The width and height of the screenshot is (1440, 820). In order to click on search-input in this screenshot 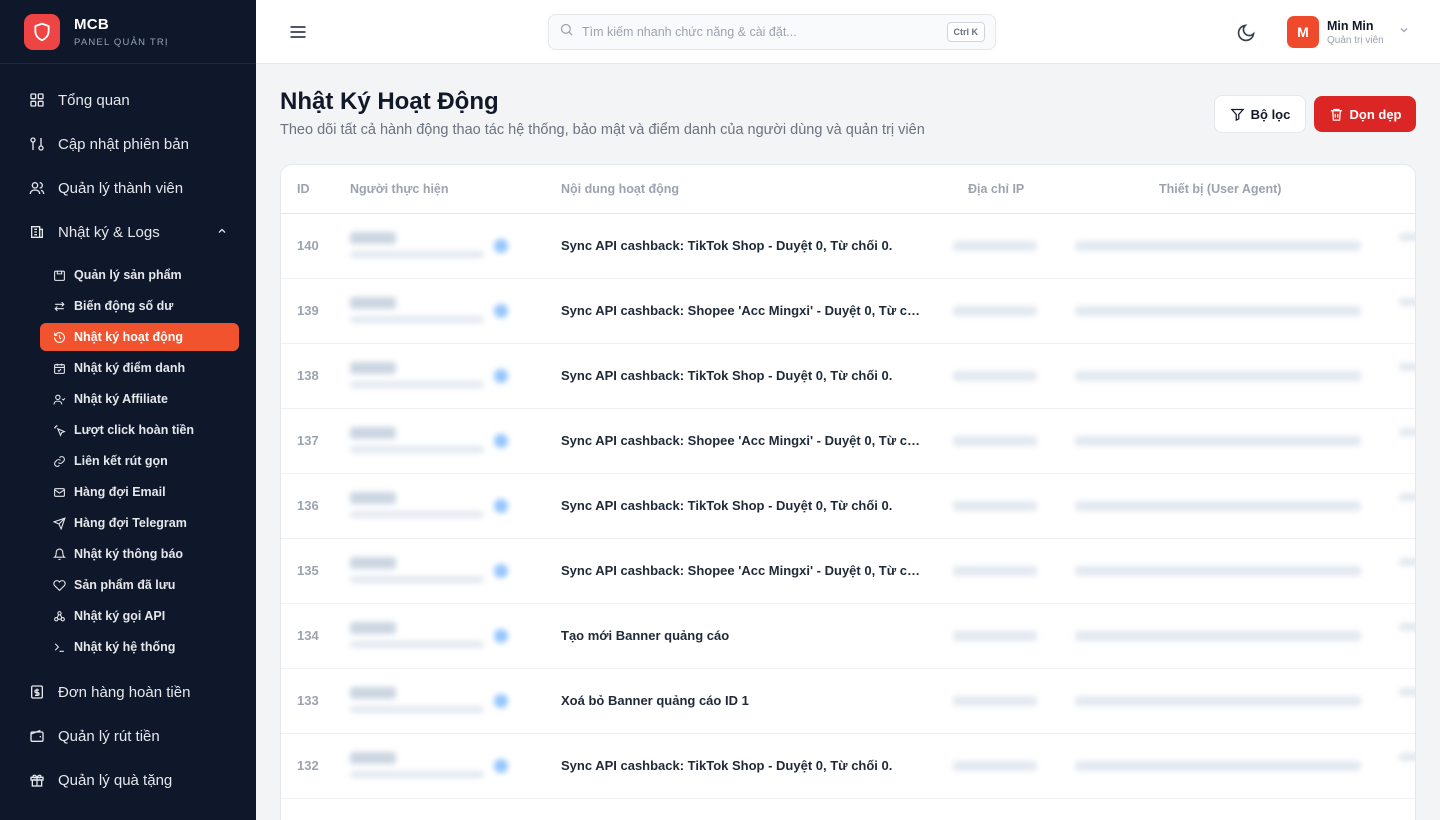, I will do `click(764, 32)`.